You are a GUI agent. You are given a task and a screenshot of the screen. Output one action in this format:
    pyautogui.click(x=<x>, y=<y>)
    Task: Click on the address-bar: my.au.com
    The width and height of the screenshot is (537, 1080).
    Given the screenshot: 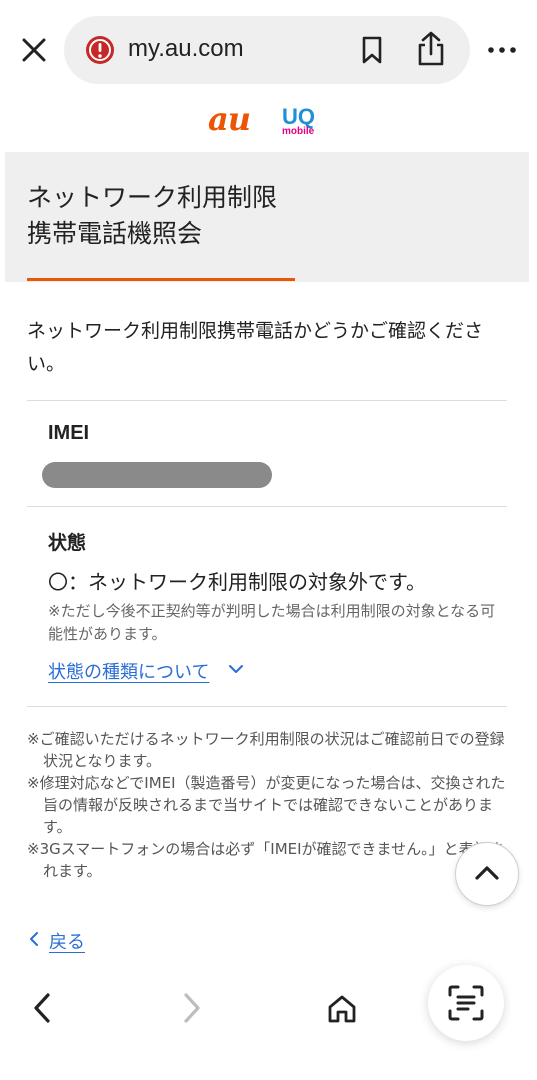 What is the action you would take?
    pyautogui.click(x=267, y=50)
    